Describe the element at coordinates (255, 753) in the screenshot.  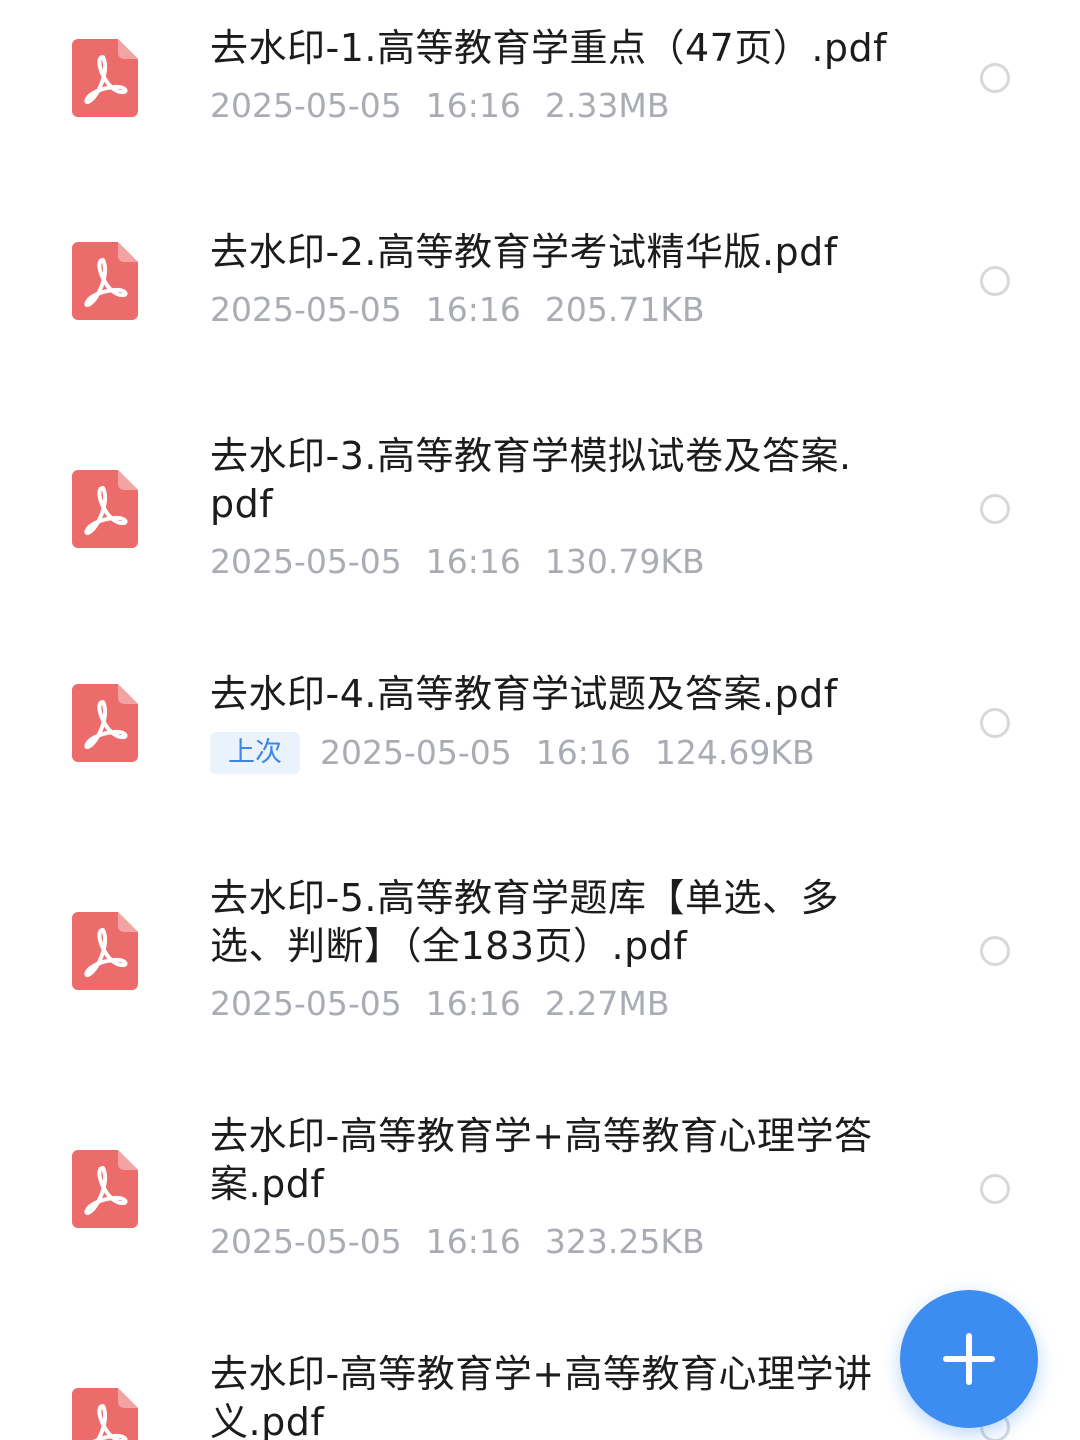
I see `last-opened-badge: 上次` at that location.